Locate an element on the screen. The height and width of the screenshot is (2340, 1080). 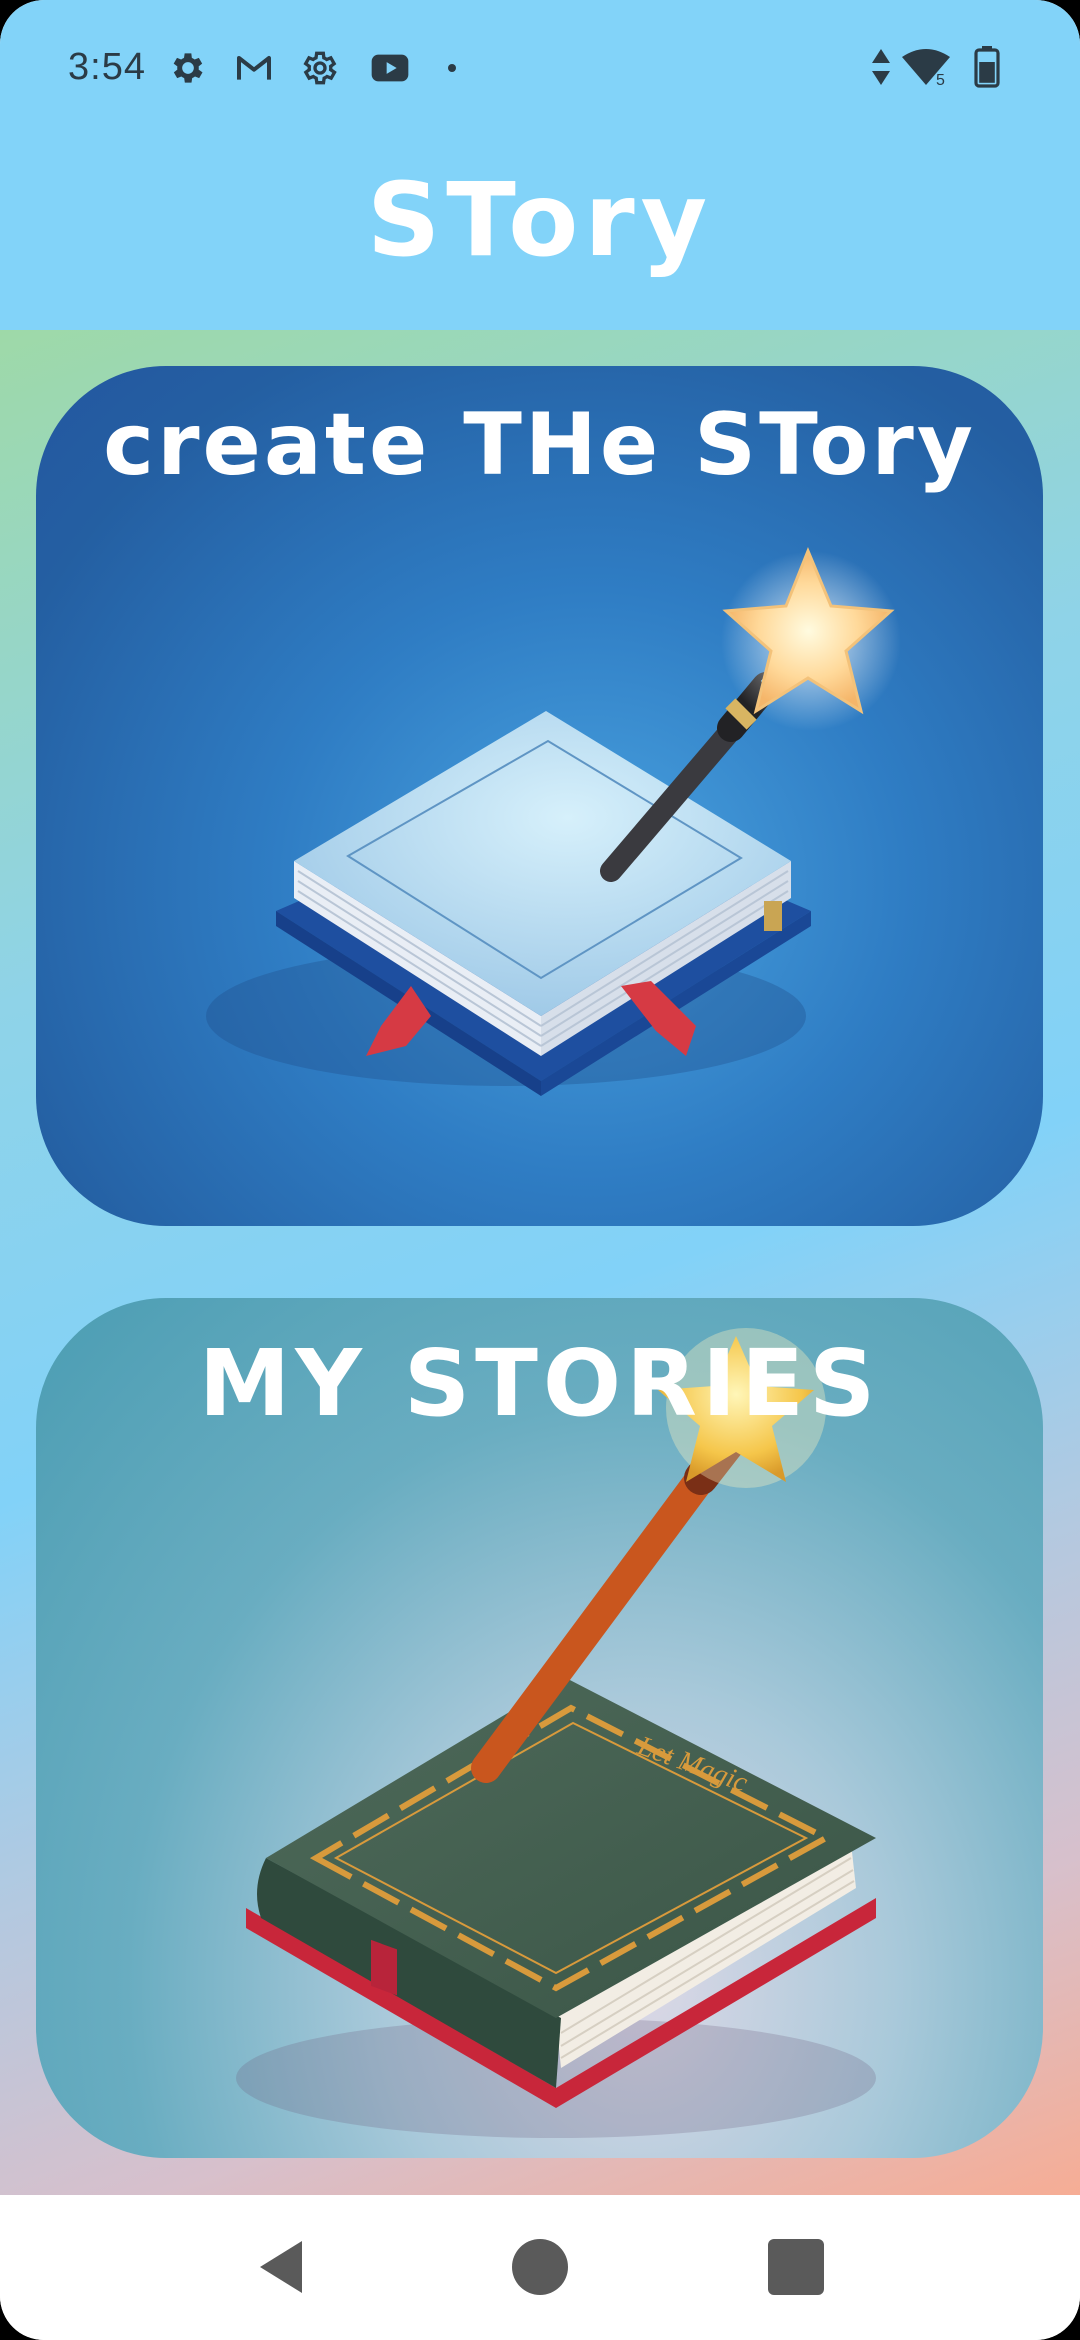
status-notification-icons is located at coordinates (316, 68).